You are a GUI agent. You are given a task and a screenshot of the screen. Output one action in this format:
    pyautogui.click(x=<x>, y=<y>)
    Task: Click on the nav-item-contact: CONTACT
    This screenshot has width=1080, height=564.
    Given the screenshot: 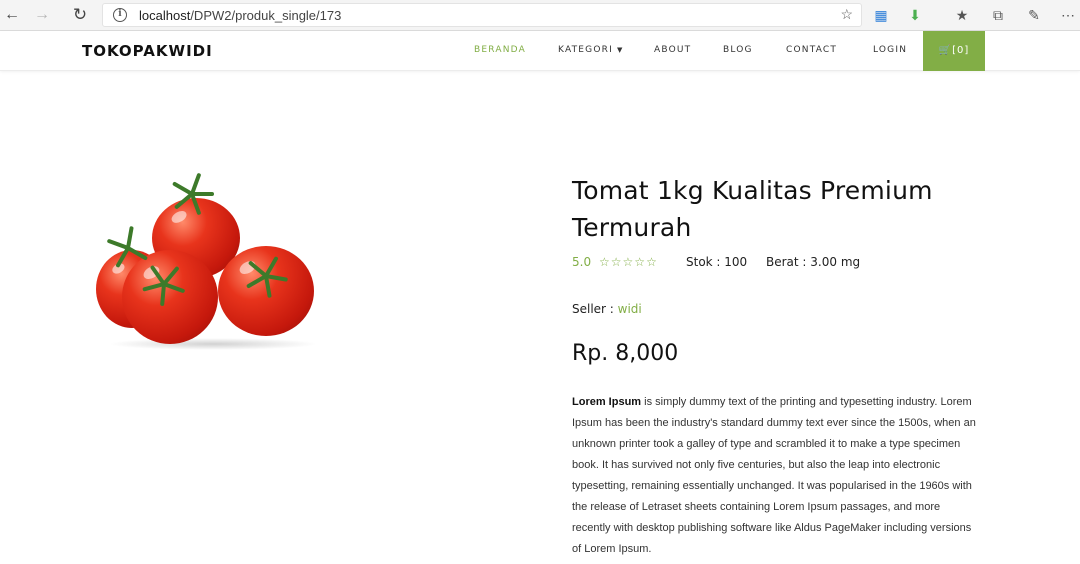 What is the action you would take?
    pyautogui.click(x=811, y=50)
    